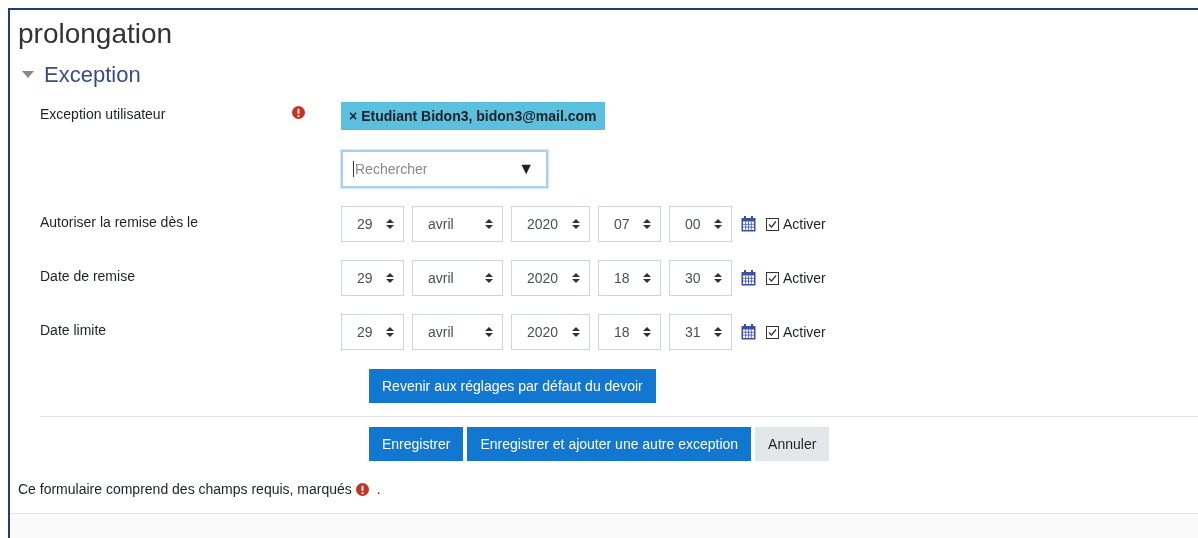 The image size is (1198, 538). What do you see at coordinates (73, 329) in the screenshot?
I see `field-label: Date limite` at bounding box center [73, 329].